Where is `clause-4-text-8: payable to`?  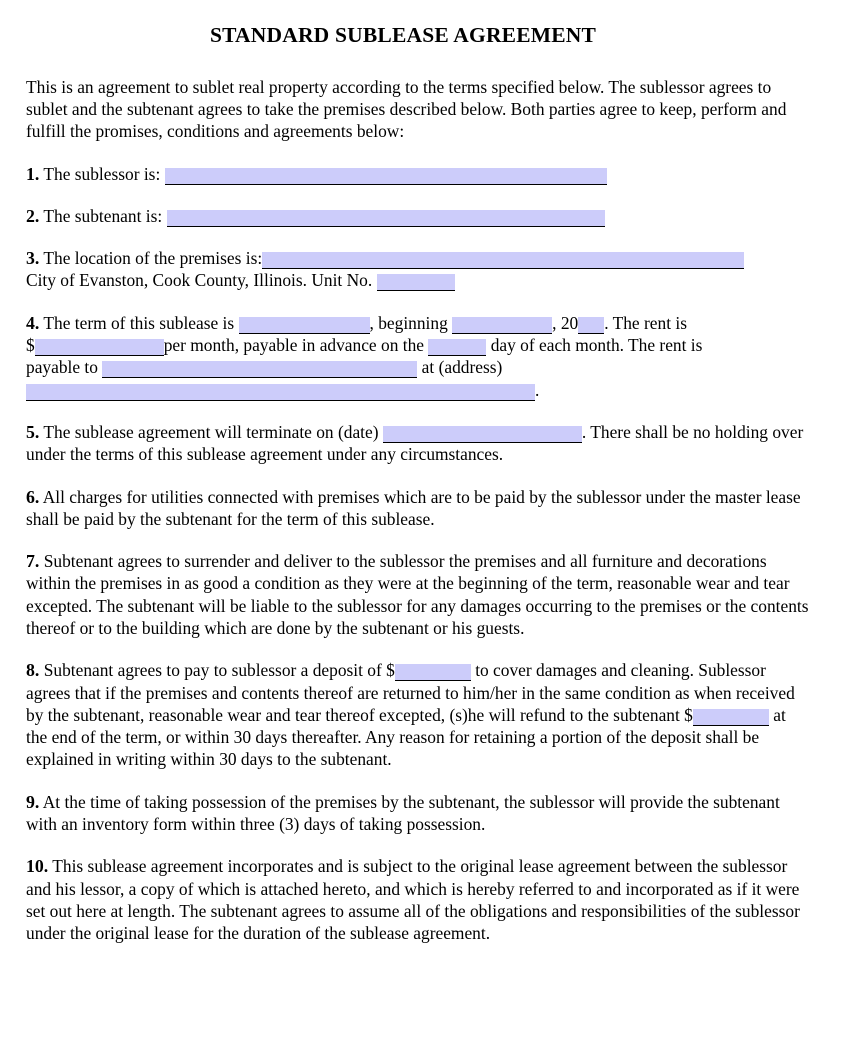
clause-4-text-8: payable to is located at coordinates (62, 367).